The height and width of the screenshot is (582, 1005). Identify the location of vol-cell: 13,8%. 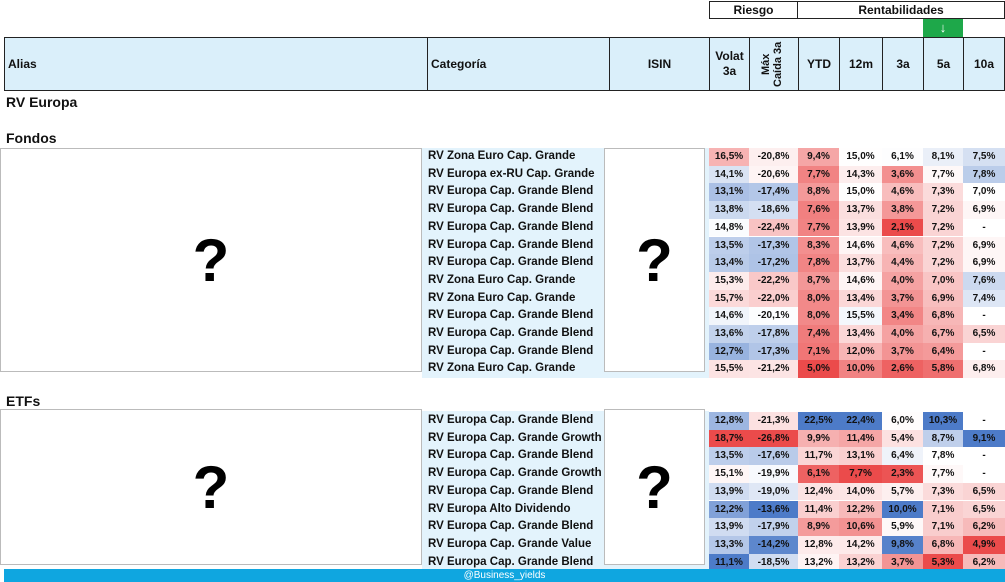
(729, 210).